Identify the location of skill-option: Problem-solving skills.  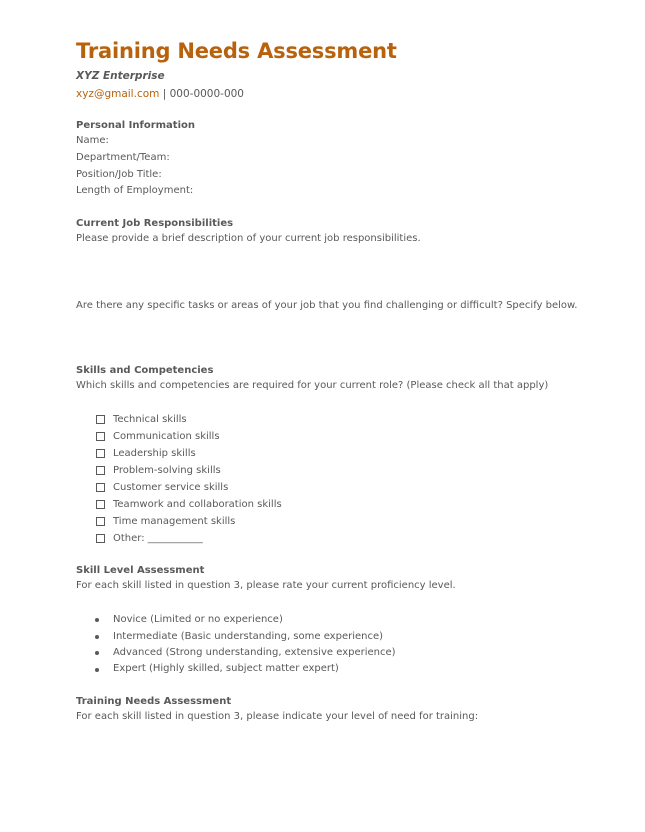
(346, 470).